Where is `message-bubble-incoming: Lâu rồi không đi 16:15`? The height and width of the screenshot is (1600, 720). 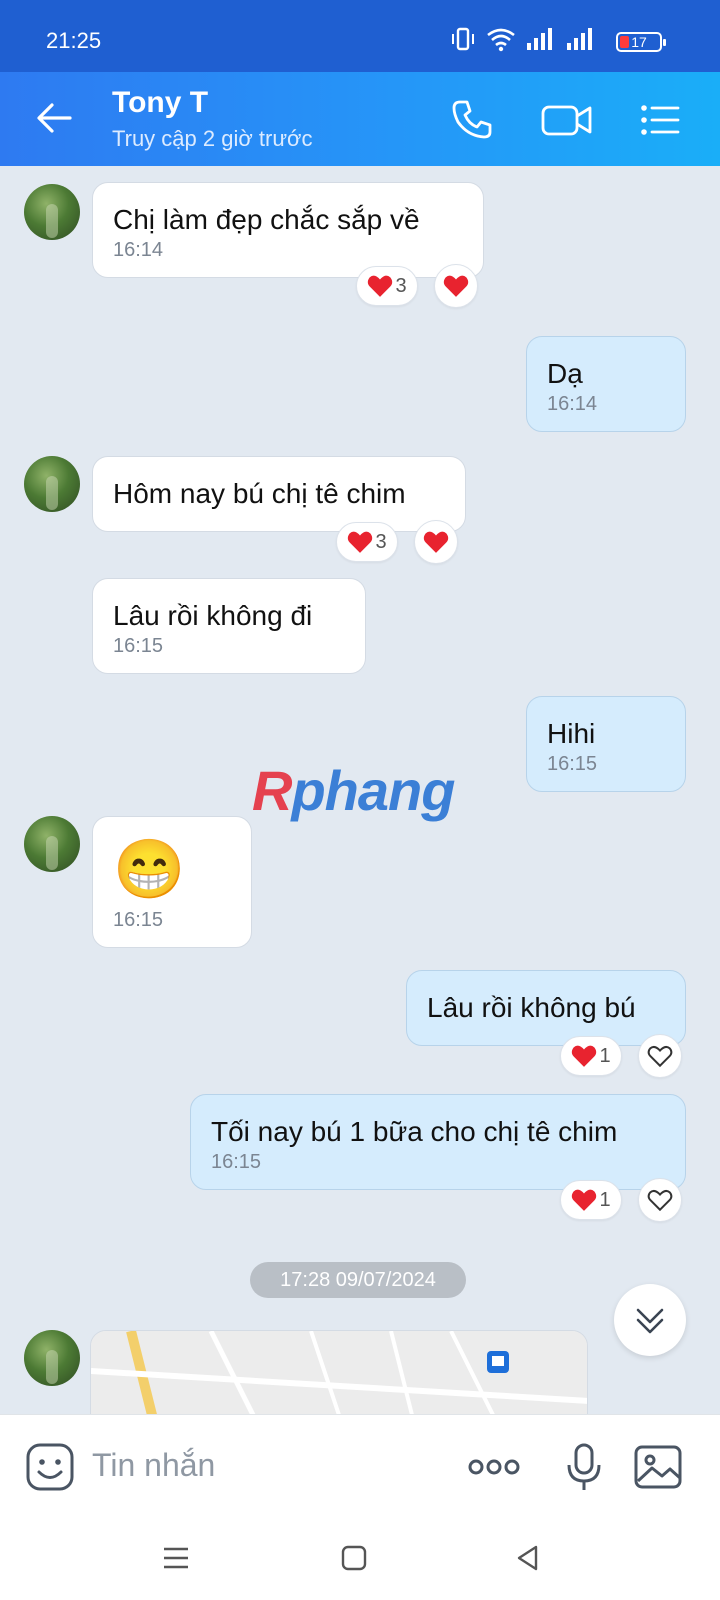 message-bubble-incoming: Lâu rồi không đi 16:15 is located at coordinates (229, 626).